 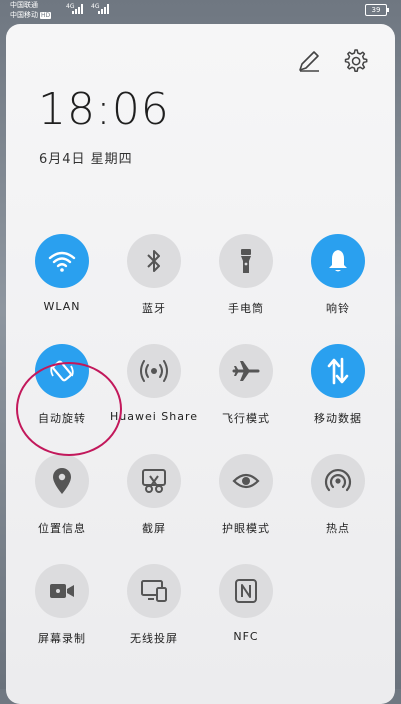 What do you see at coordinates (24, 15) in the screenshot?
I see `carrier-2-label: 中国移动` at bounding box center [24, 15].